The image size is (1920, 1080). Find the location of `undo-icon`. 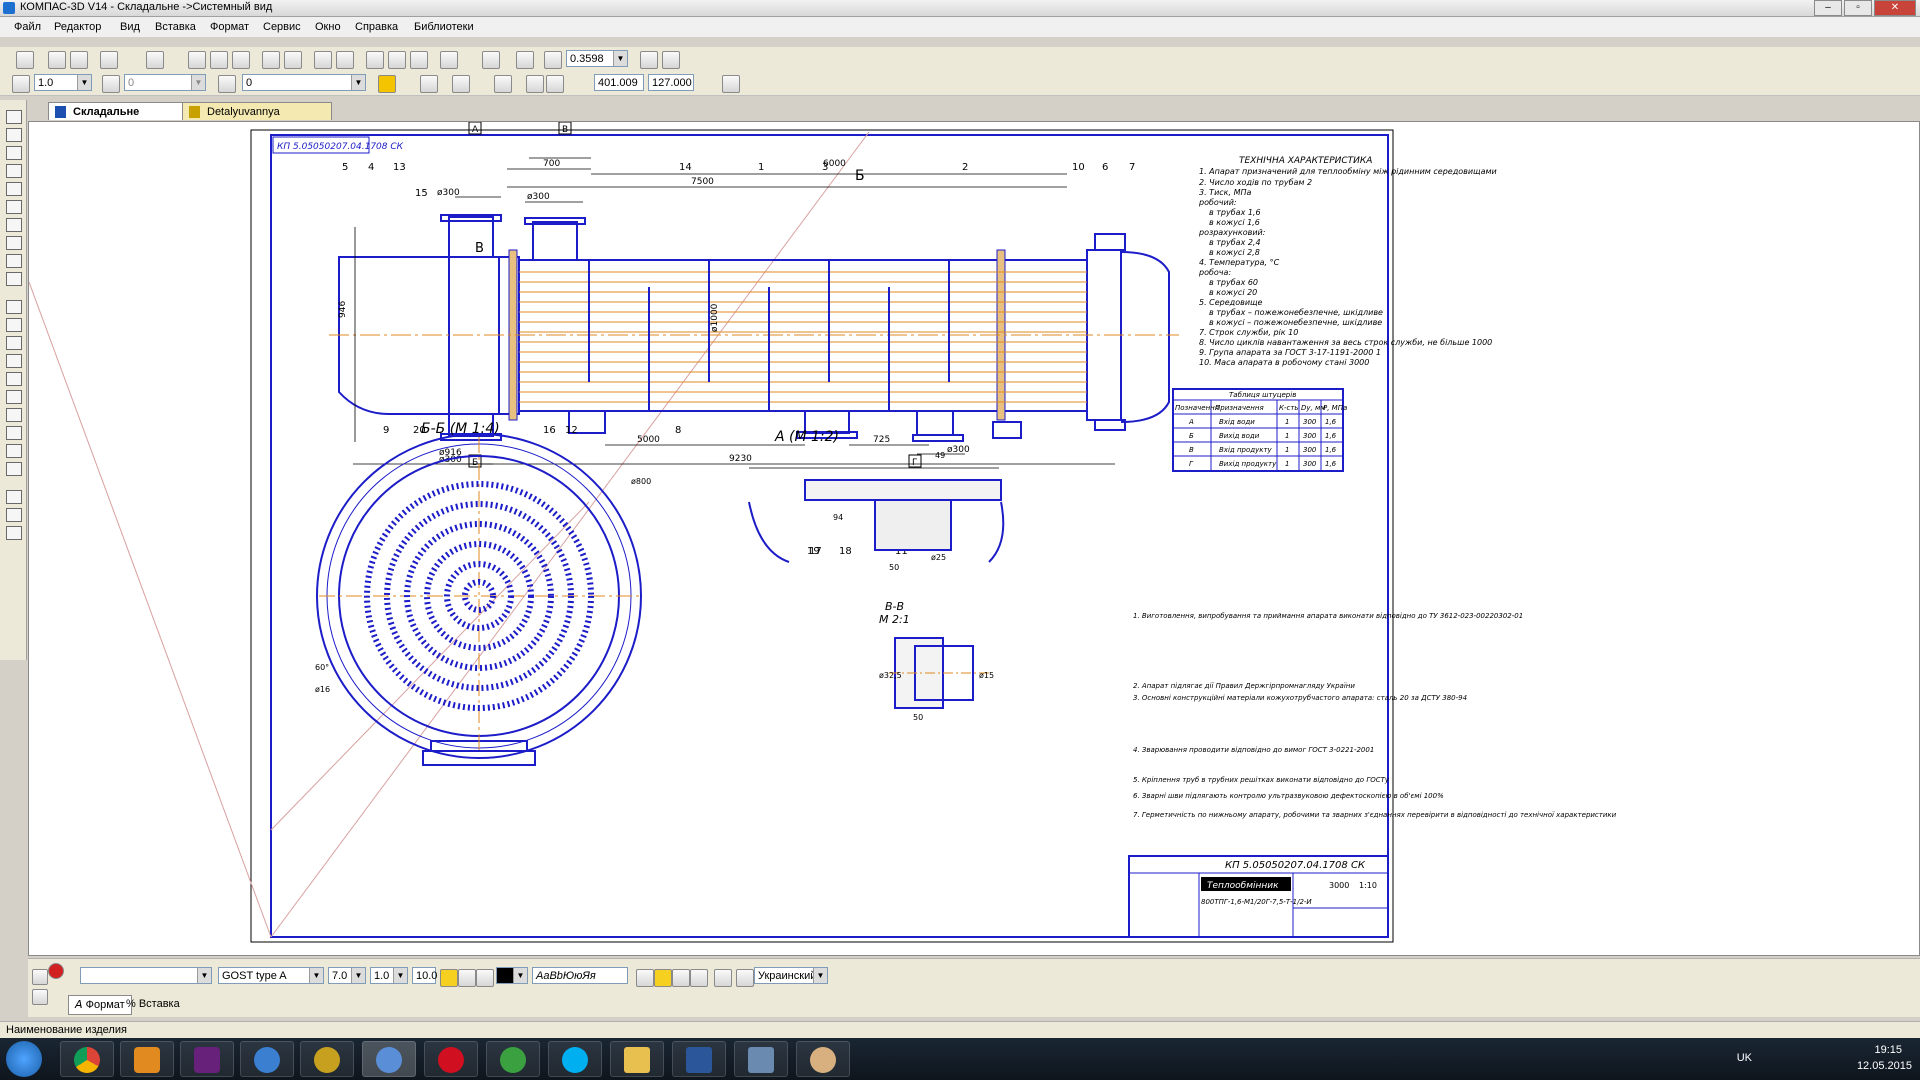

undo-icon is located at coordinates (323, 60).